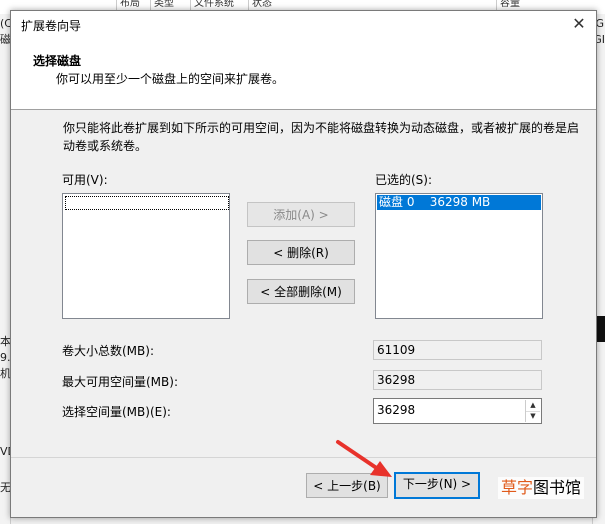  I want to click on remove-all-button: < 全部删除(M), so click(301, 291).